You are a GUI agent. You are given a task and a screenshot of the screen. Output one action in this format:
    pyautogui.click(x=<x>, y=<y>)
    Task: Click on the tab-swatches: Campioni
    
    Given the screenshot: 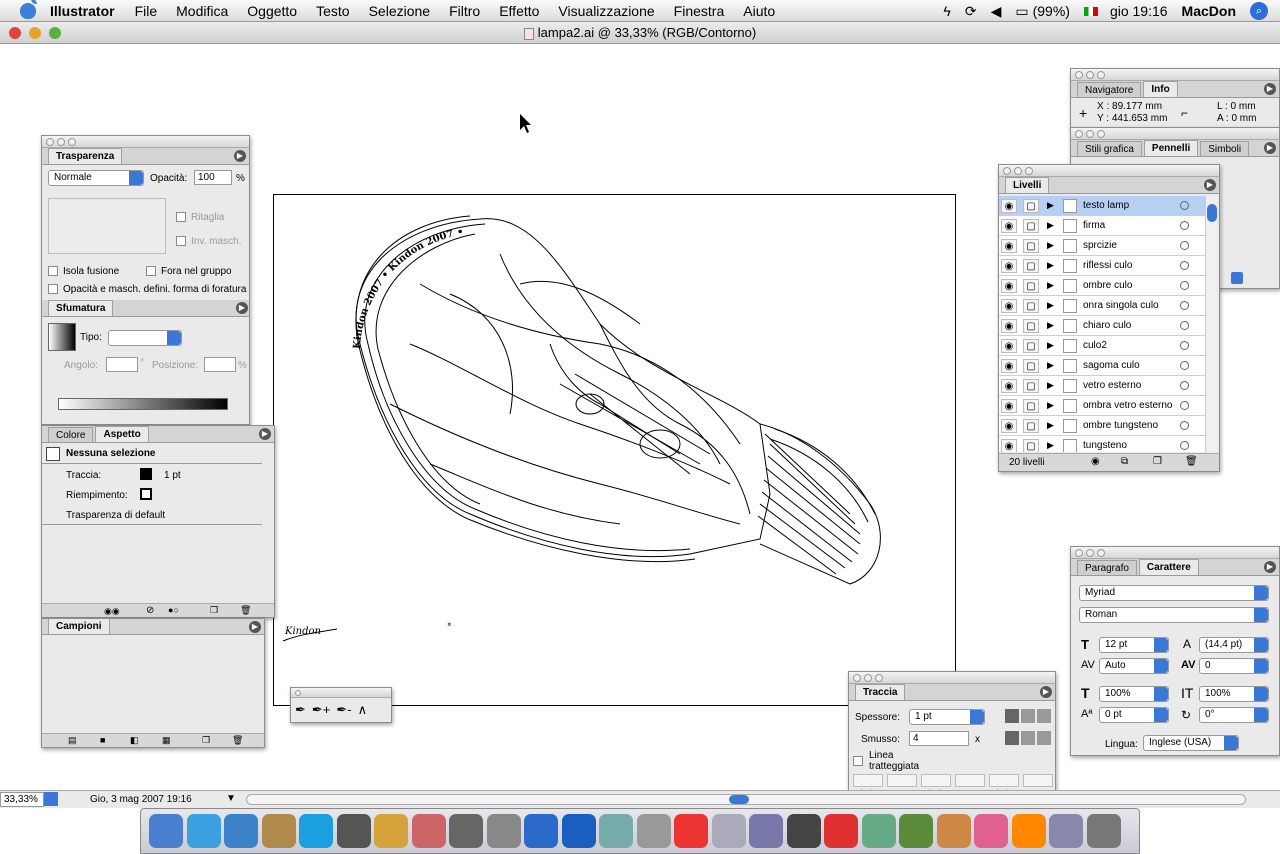 What is the action you would take?
    pyautogui.click(x=79, y=626)
    